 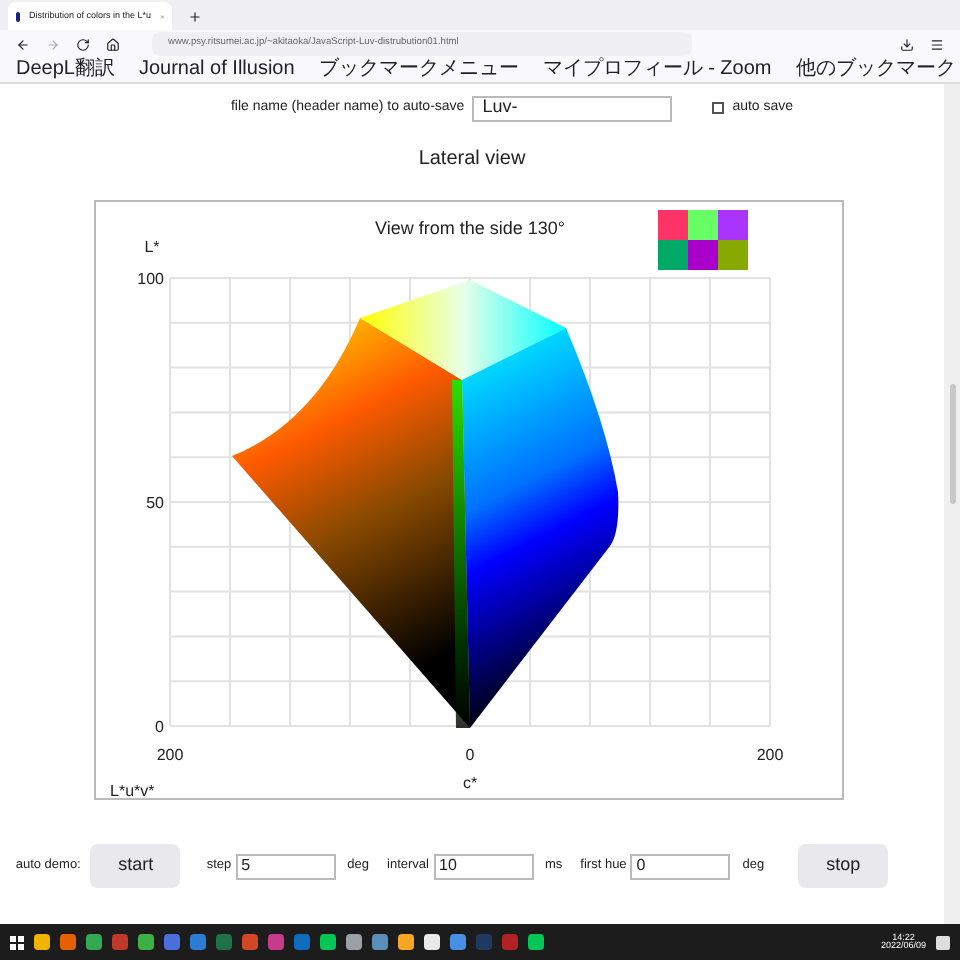 I want to click on x-axis-label: c*, so click(x=469, y=783).